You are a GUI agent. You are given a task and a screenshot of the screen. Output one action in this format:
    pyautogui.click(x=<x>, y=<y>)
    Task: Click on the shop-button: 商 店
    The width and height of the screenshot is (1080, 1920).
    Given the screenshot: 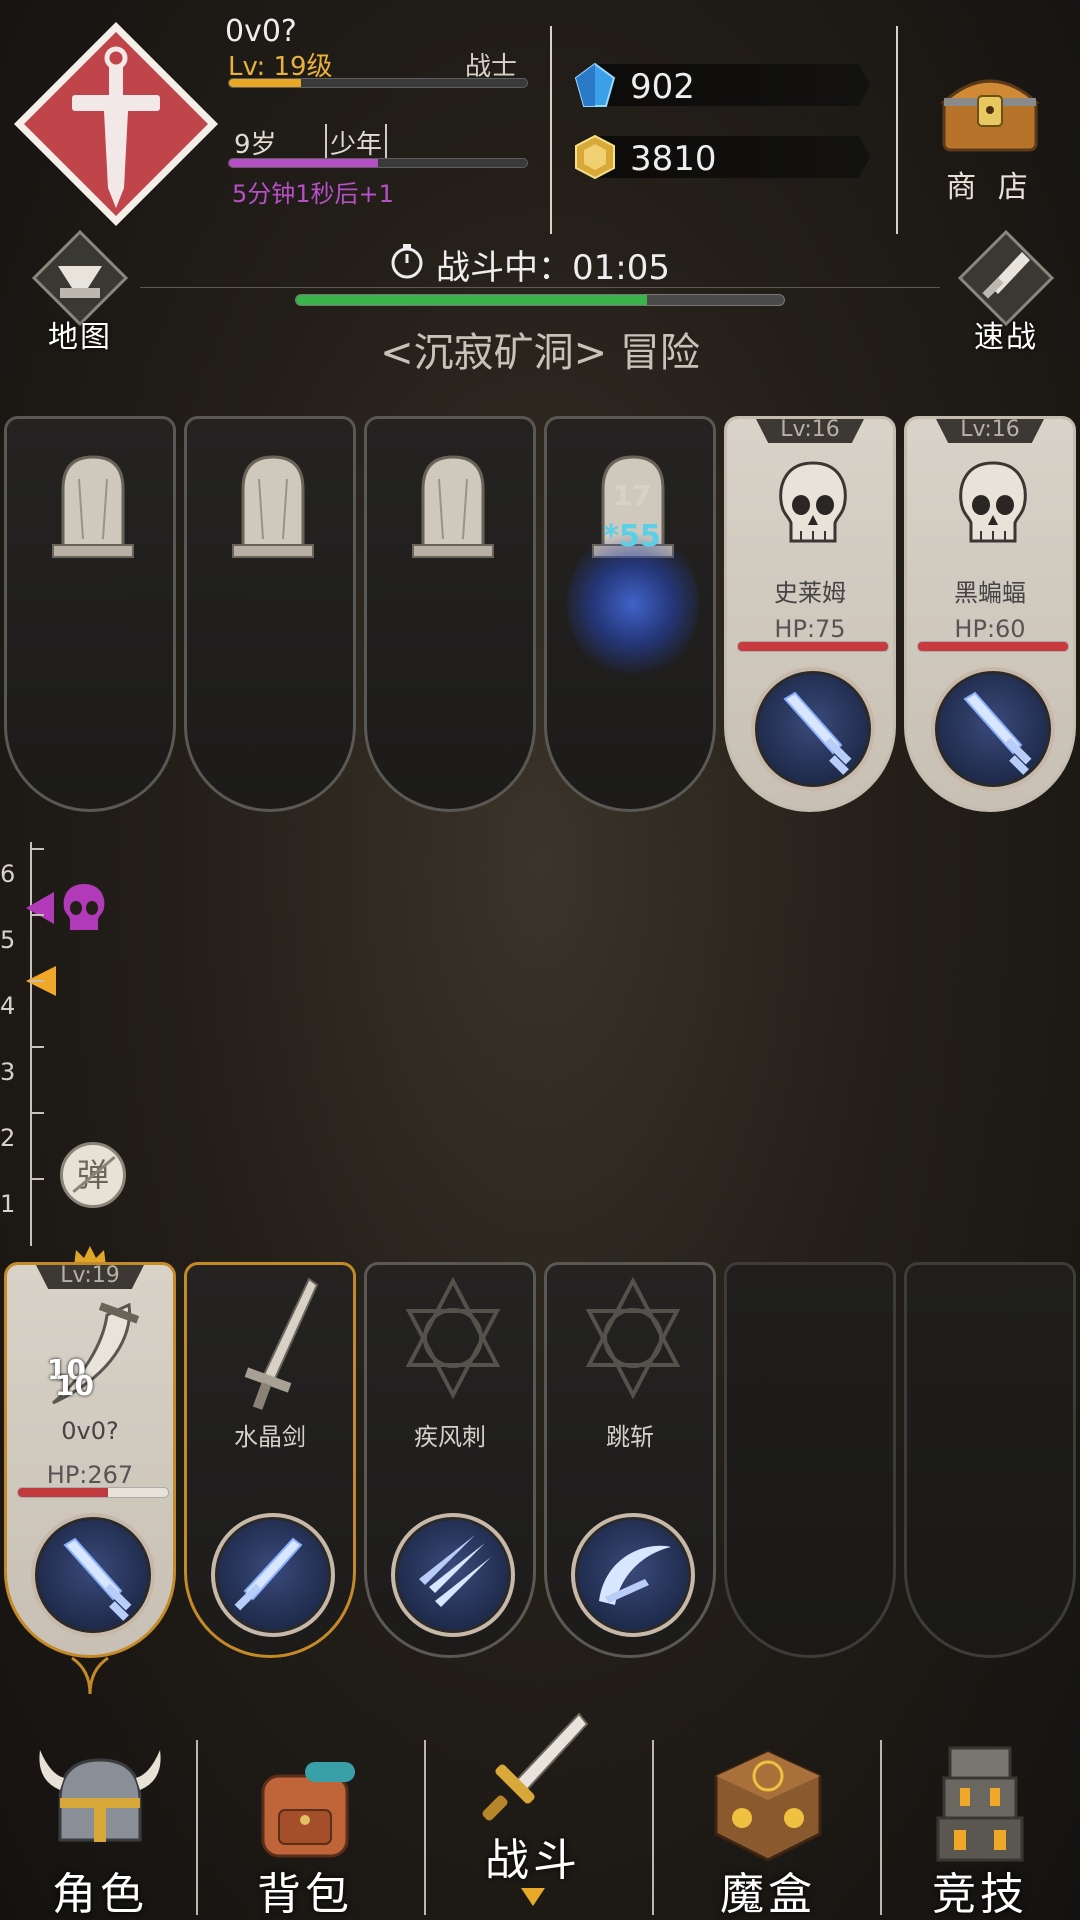 What is the action you would take?
    pyautogui.click(x=990, y=135)
    